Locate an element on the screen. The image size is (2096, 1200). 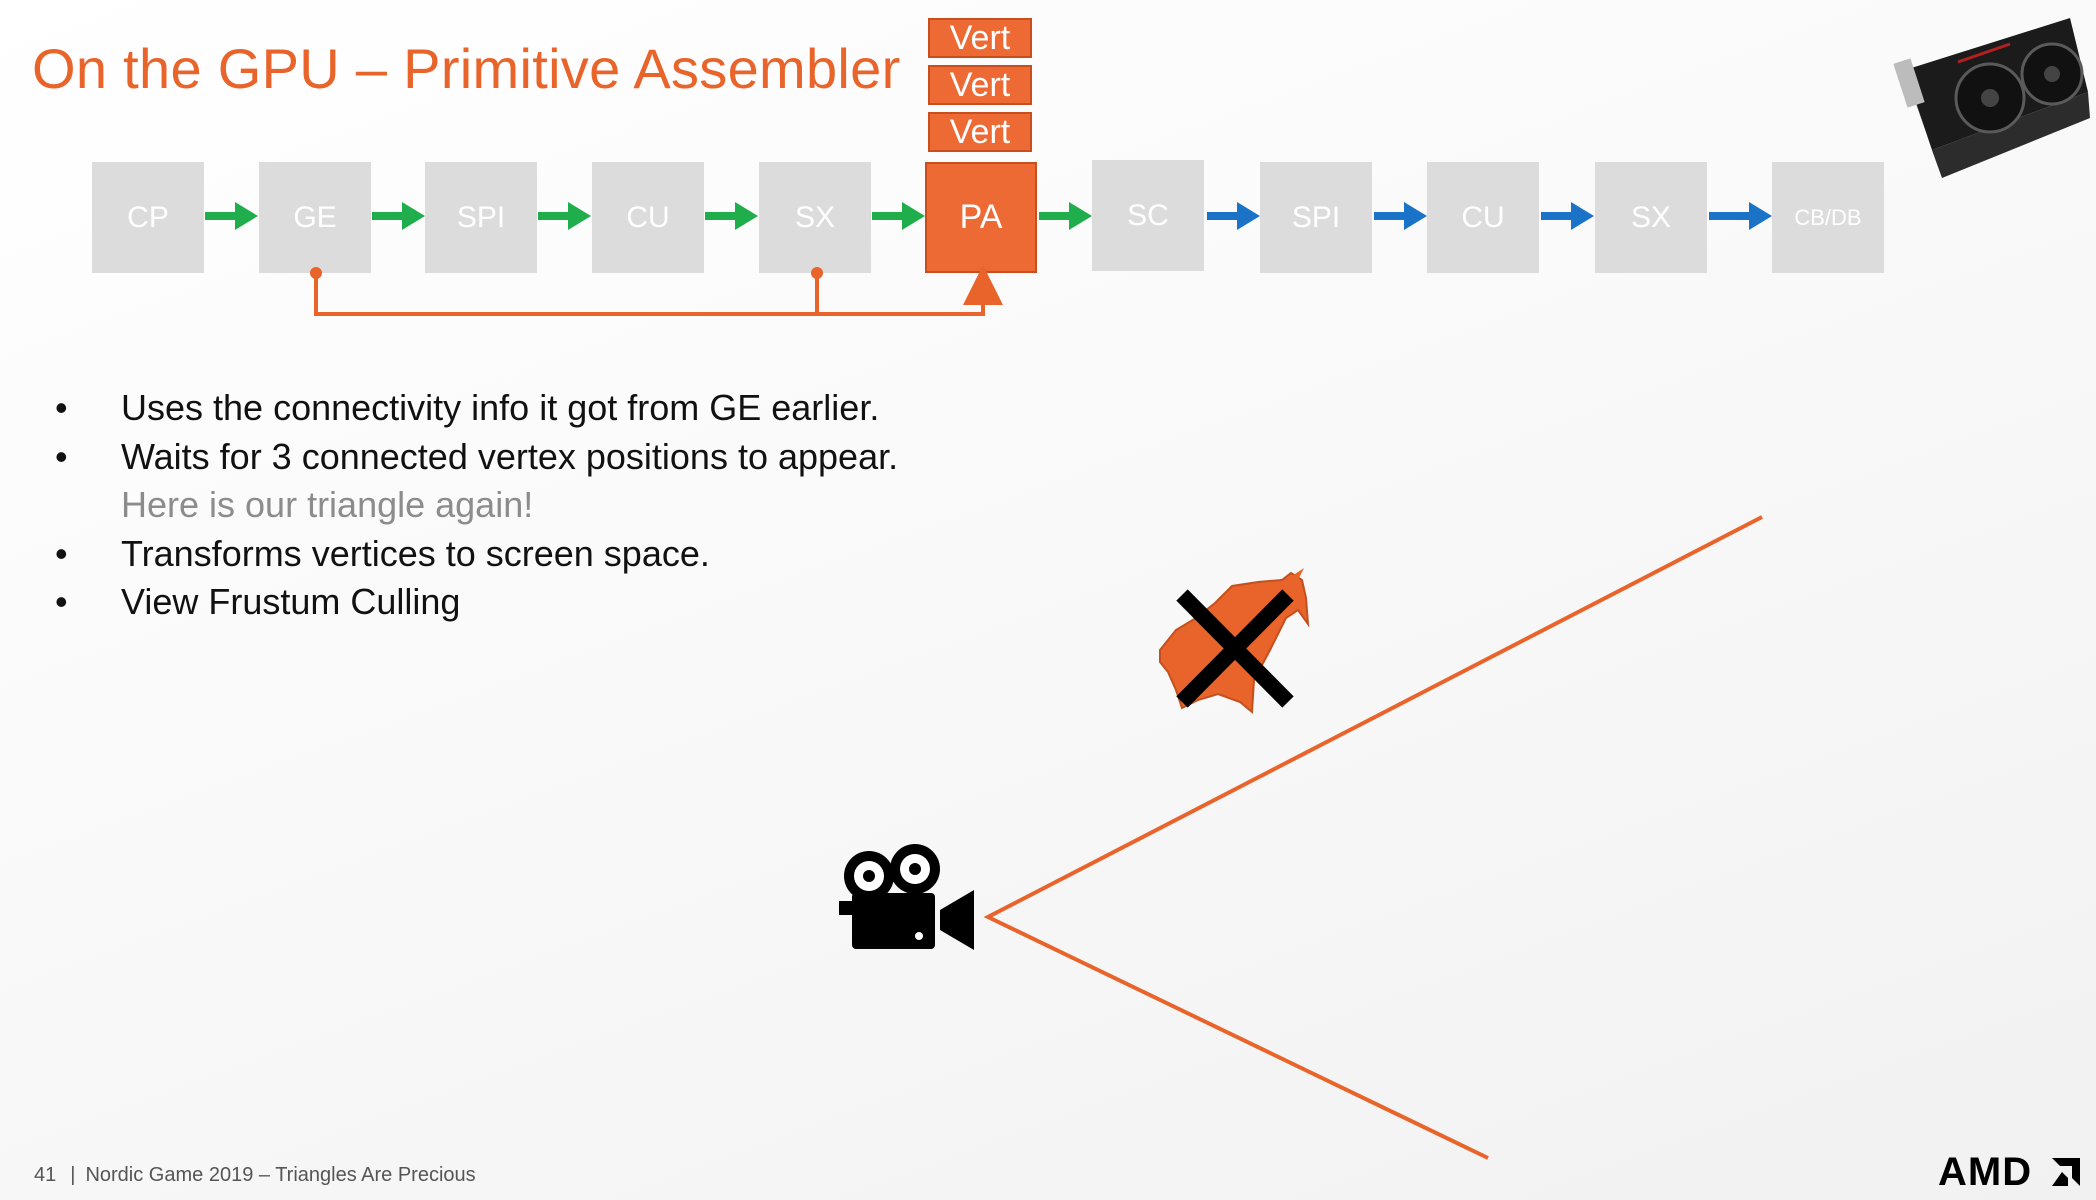
bullet-subtext: Here is our triangle again! is located at coordinates (476, 505).